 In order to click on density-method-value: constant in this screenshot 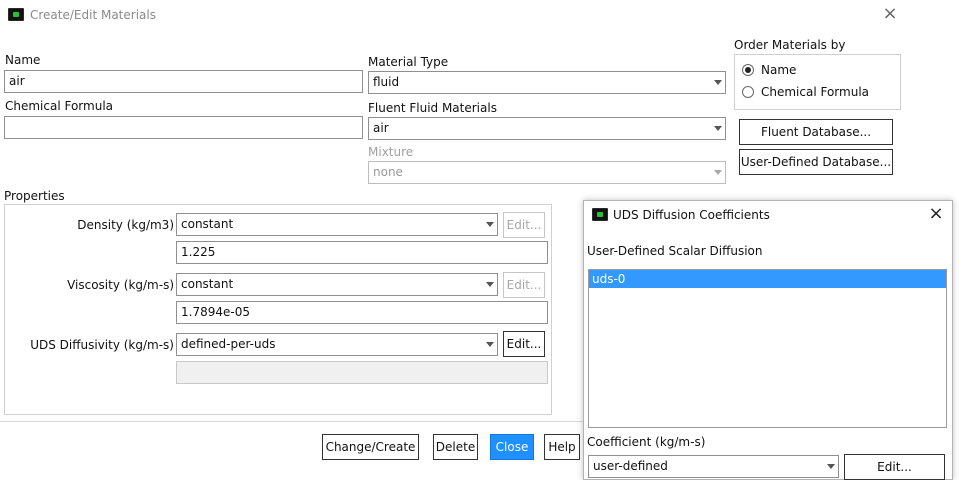, I will do `click(207, 224)`.